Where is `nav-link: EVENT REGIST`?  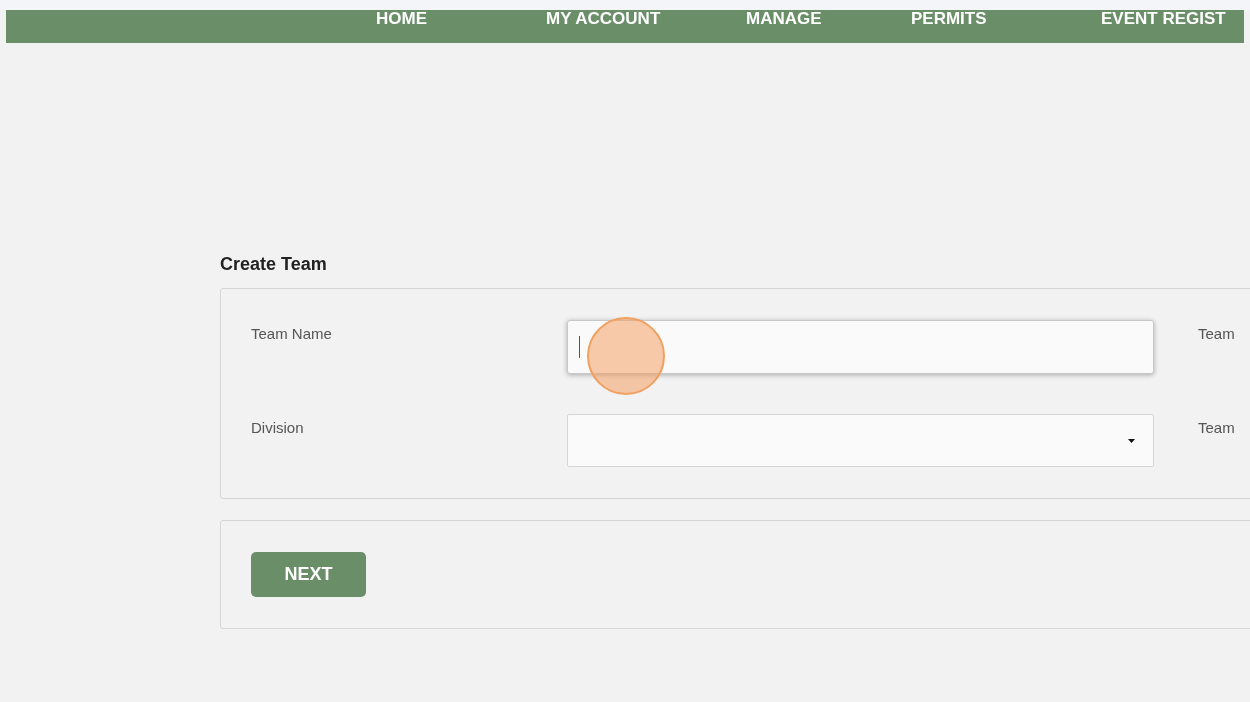
nav-link: EVENT REGIST is located at coordinates (1172, 19).